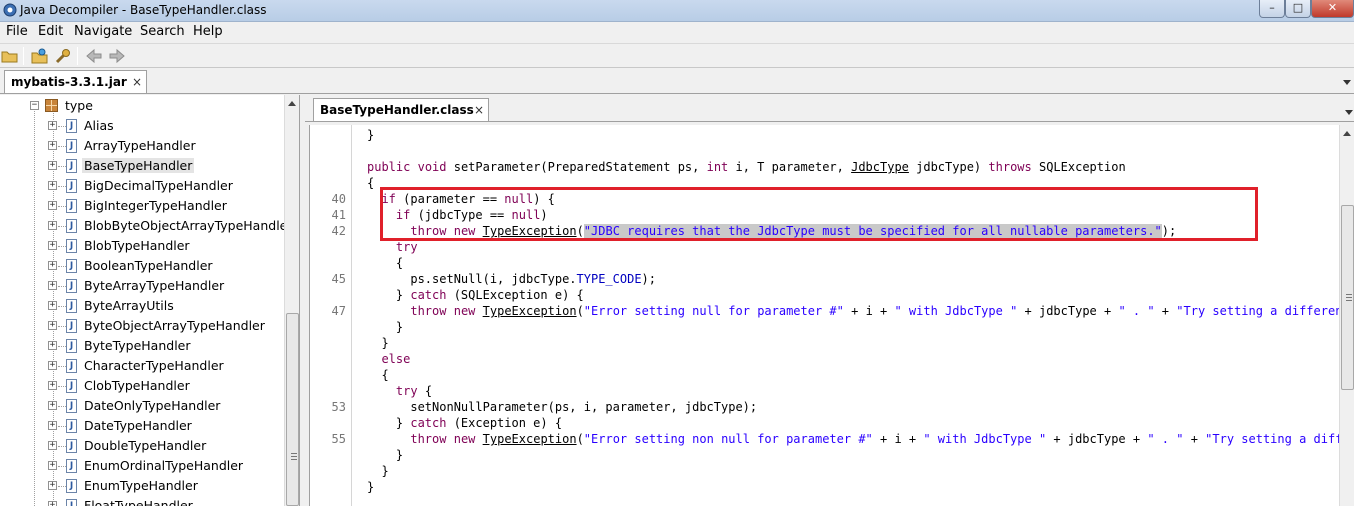 This screenshot has height=506, width=1354. What do you see at coordinates (188, 225) in the screenshot?
I see `tree-node-label: BlobByteObjectArrayTypeHandler` at bounding box center [188, 225].